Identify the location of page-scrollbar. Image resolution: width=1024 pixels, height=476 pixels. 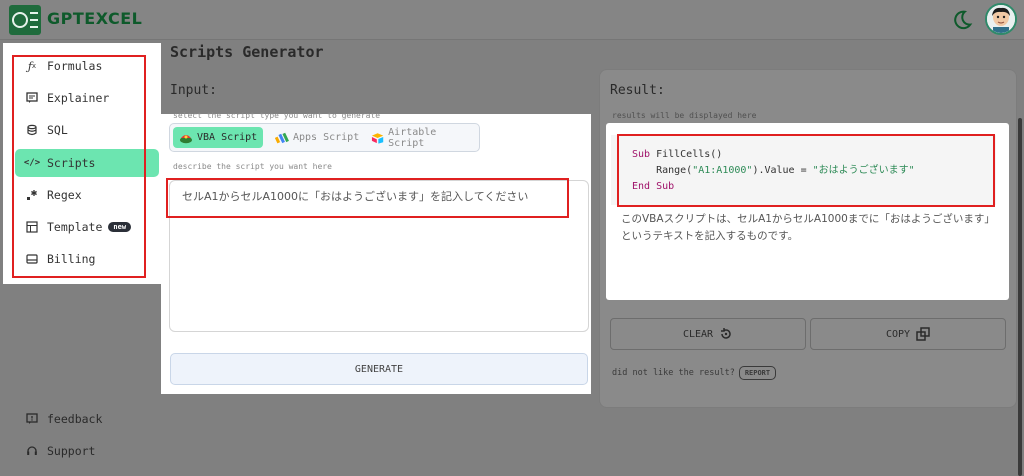
(1020, 297).